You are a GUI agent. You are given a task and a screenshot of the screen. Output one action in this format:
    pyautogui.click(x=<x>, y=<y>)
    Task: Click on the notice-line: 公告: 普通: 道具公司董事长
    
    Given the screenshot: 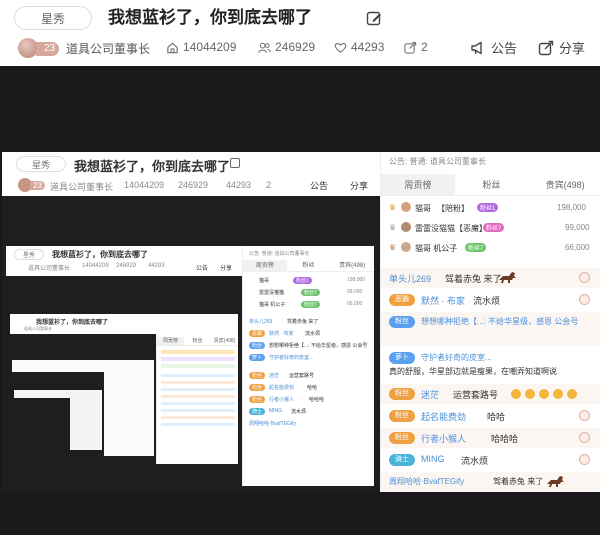 What is the action you would take?
    pyautogui.click(x=437, y=161)
    